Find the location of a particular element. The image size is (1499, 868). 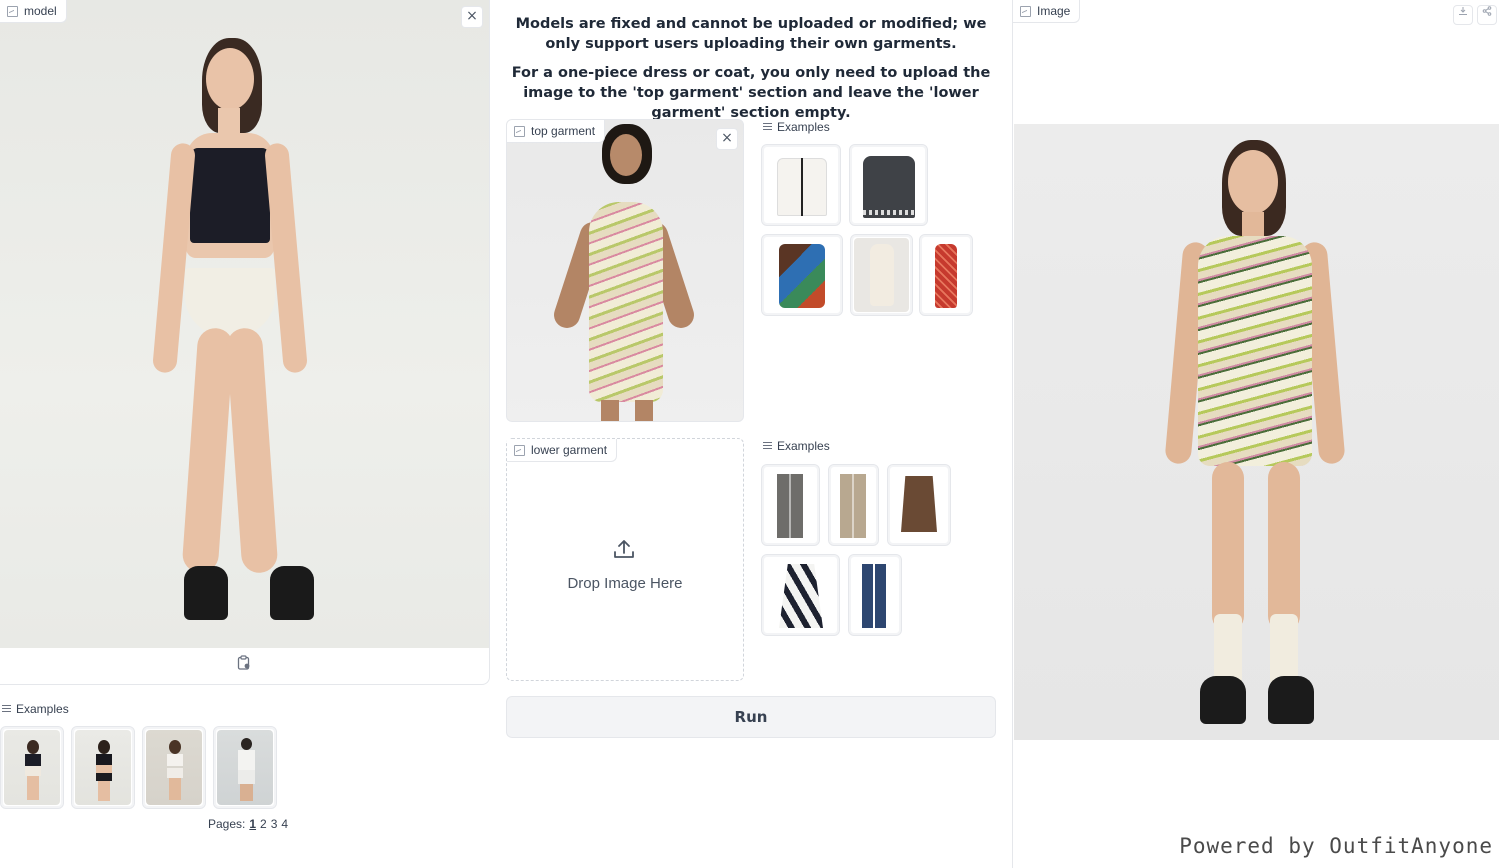

lower-garment-label: lower garment is located at coordinates (562, 450).